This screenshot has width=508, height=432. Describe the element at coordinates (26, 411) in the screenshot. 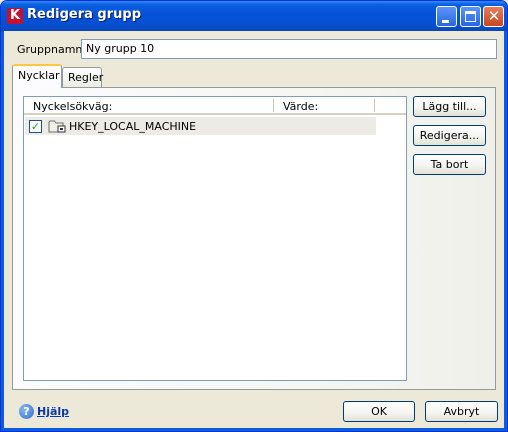

I see `help-icon: ?` at that location.